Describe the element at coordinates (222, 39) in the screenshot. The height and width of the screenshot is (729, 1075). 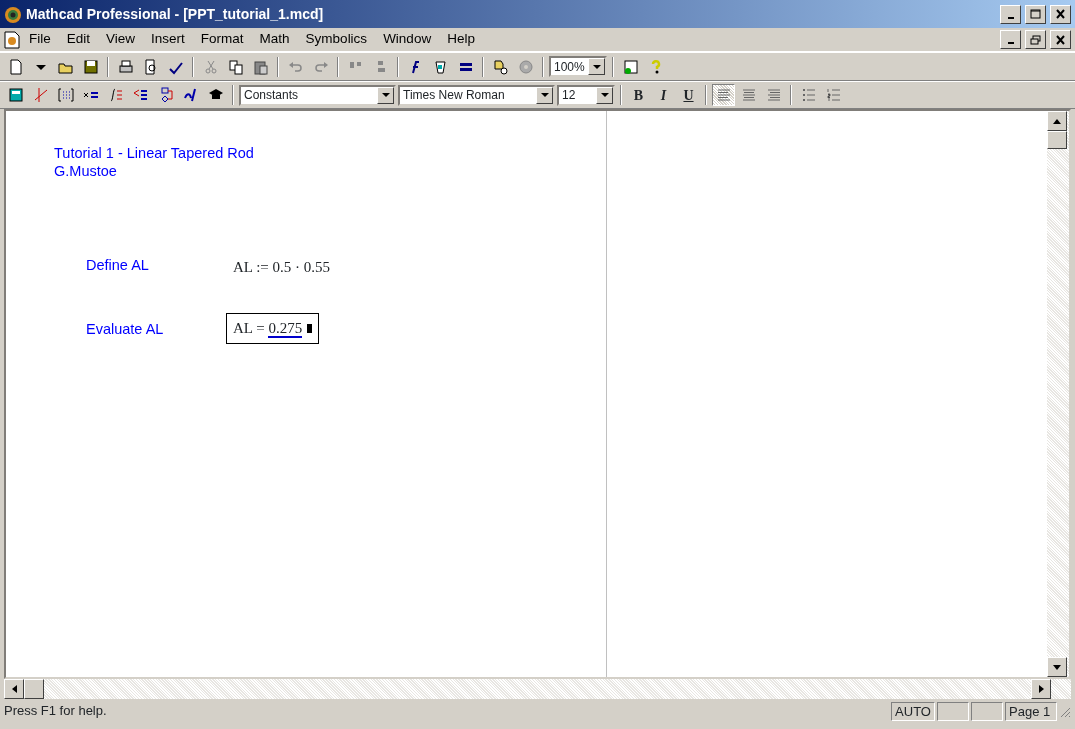
I see `menu-item: Format` at that location.